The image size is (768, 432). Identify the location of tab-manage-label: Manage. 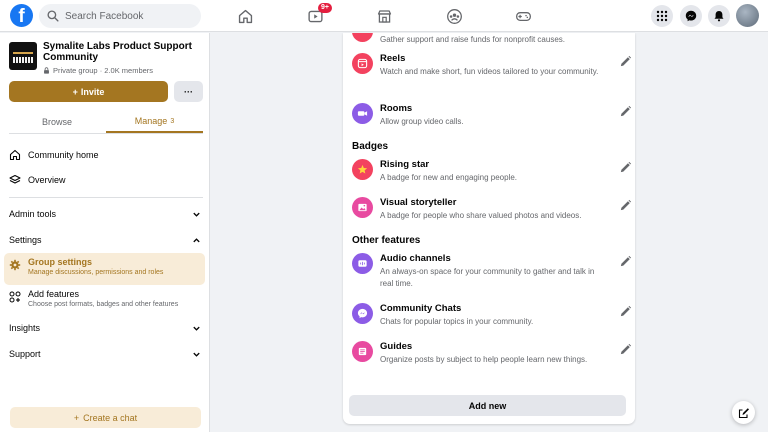
(151, 121).